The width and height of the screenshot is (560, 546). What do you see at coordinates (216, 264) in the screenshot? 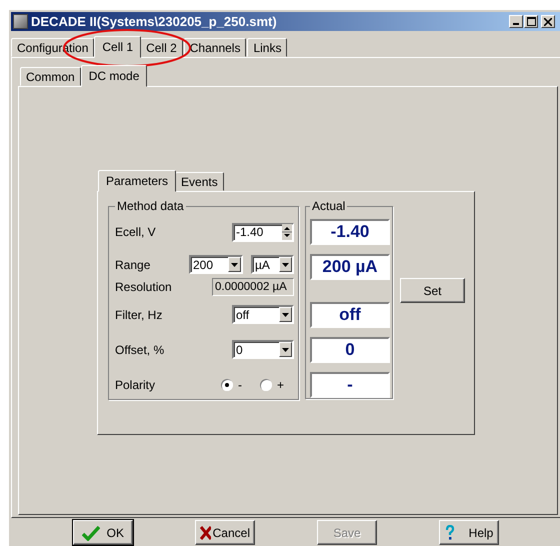
I see `range-dropdown: 200` at bounding box center [216, 264].